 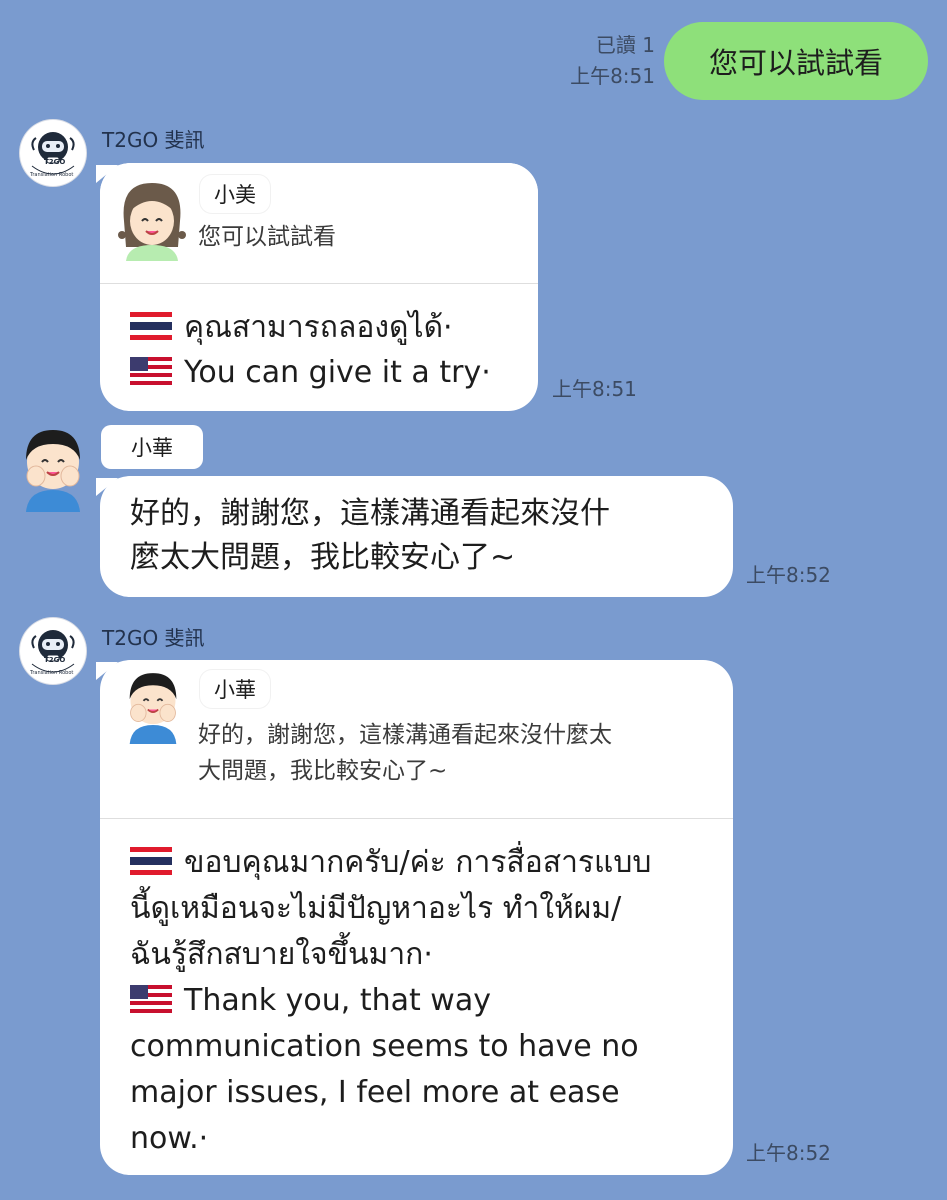 I want to click on english-translation-text: Thank you, that way, so click(x=337, y=1000).